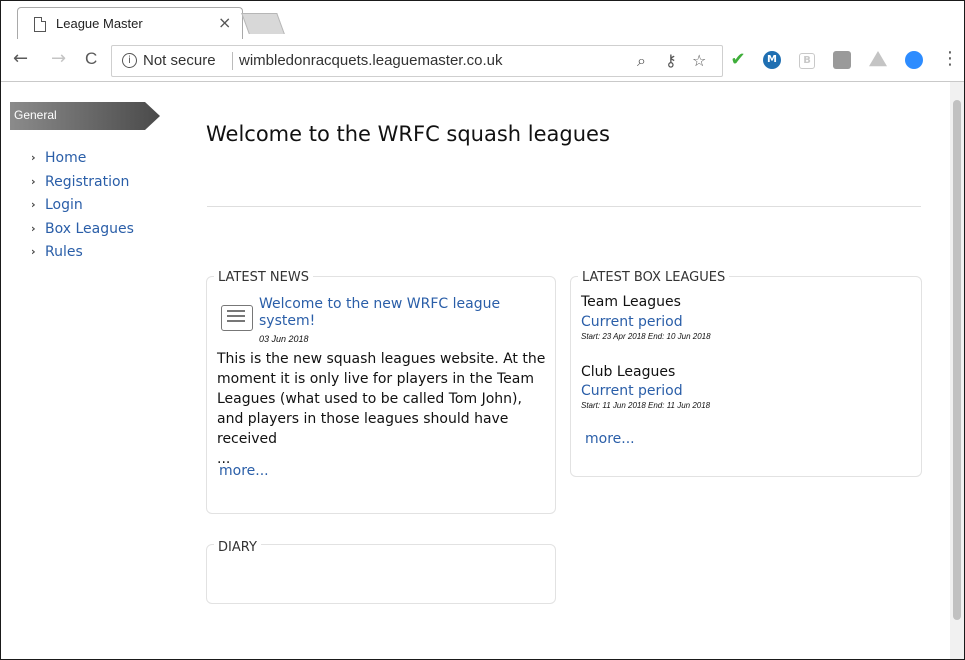 The height and width of the screenshot is (660, 965). Describe the element at coordinates (641, 61) in the screenshot. I see `zoom-icon: ⌕` at that location.